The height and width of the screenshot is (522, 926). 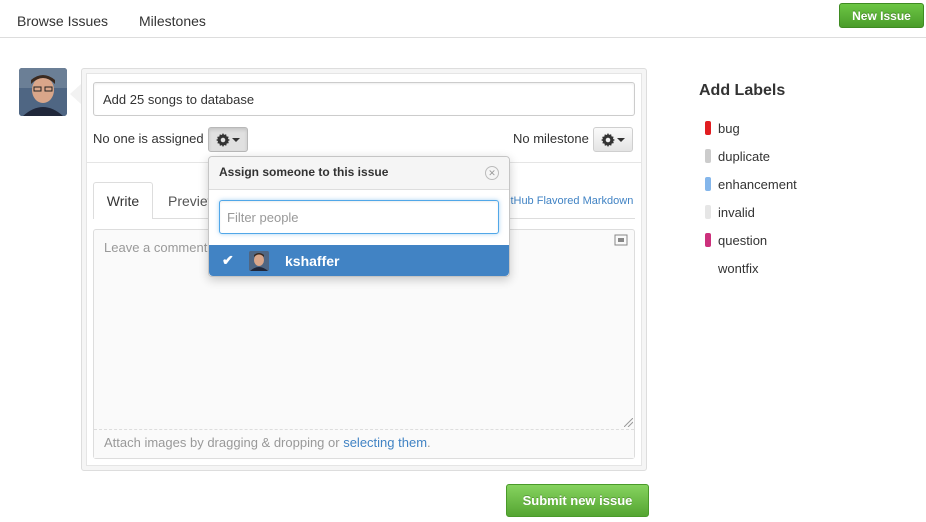 What do you see at coordinates (492, 173) in the screenshot?
I see `close-icon: ✕` at bounding box center [492, 173].